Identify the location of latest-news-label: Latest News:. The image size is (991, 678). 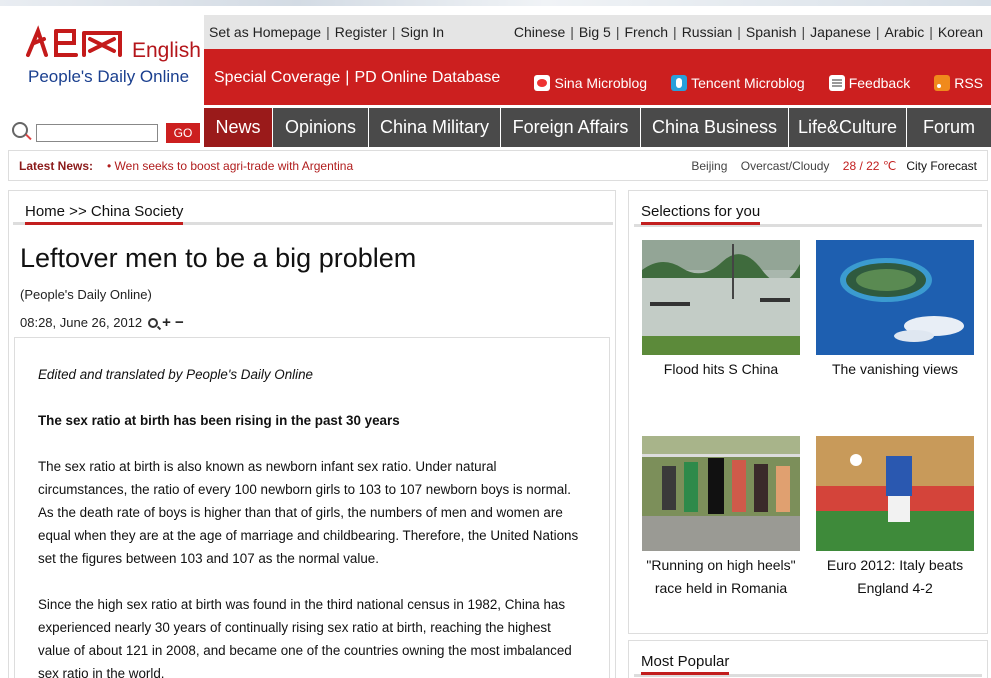
(56, 166).